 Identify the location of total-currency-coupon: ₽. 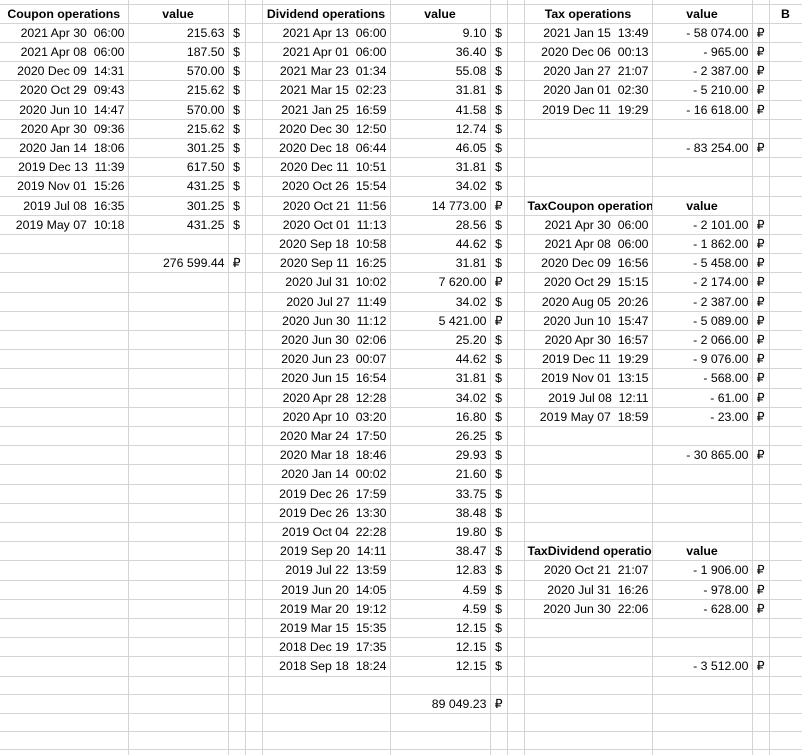
(237, 263).